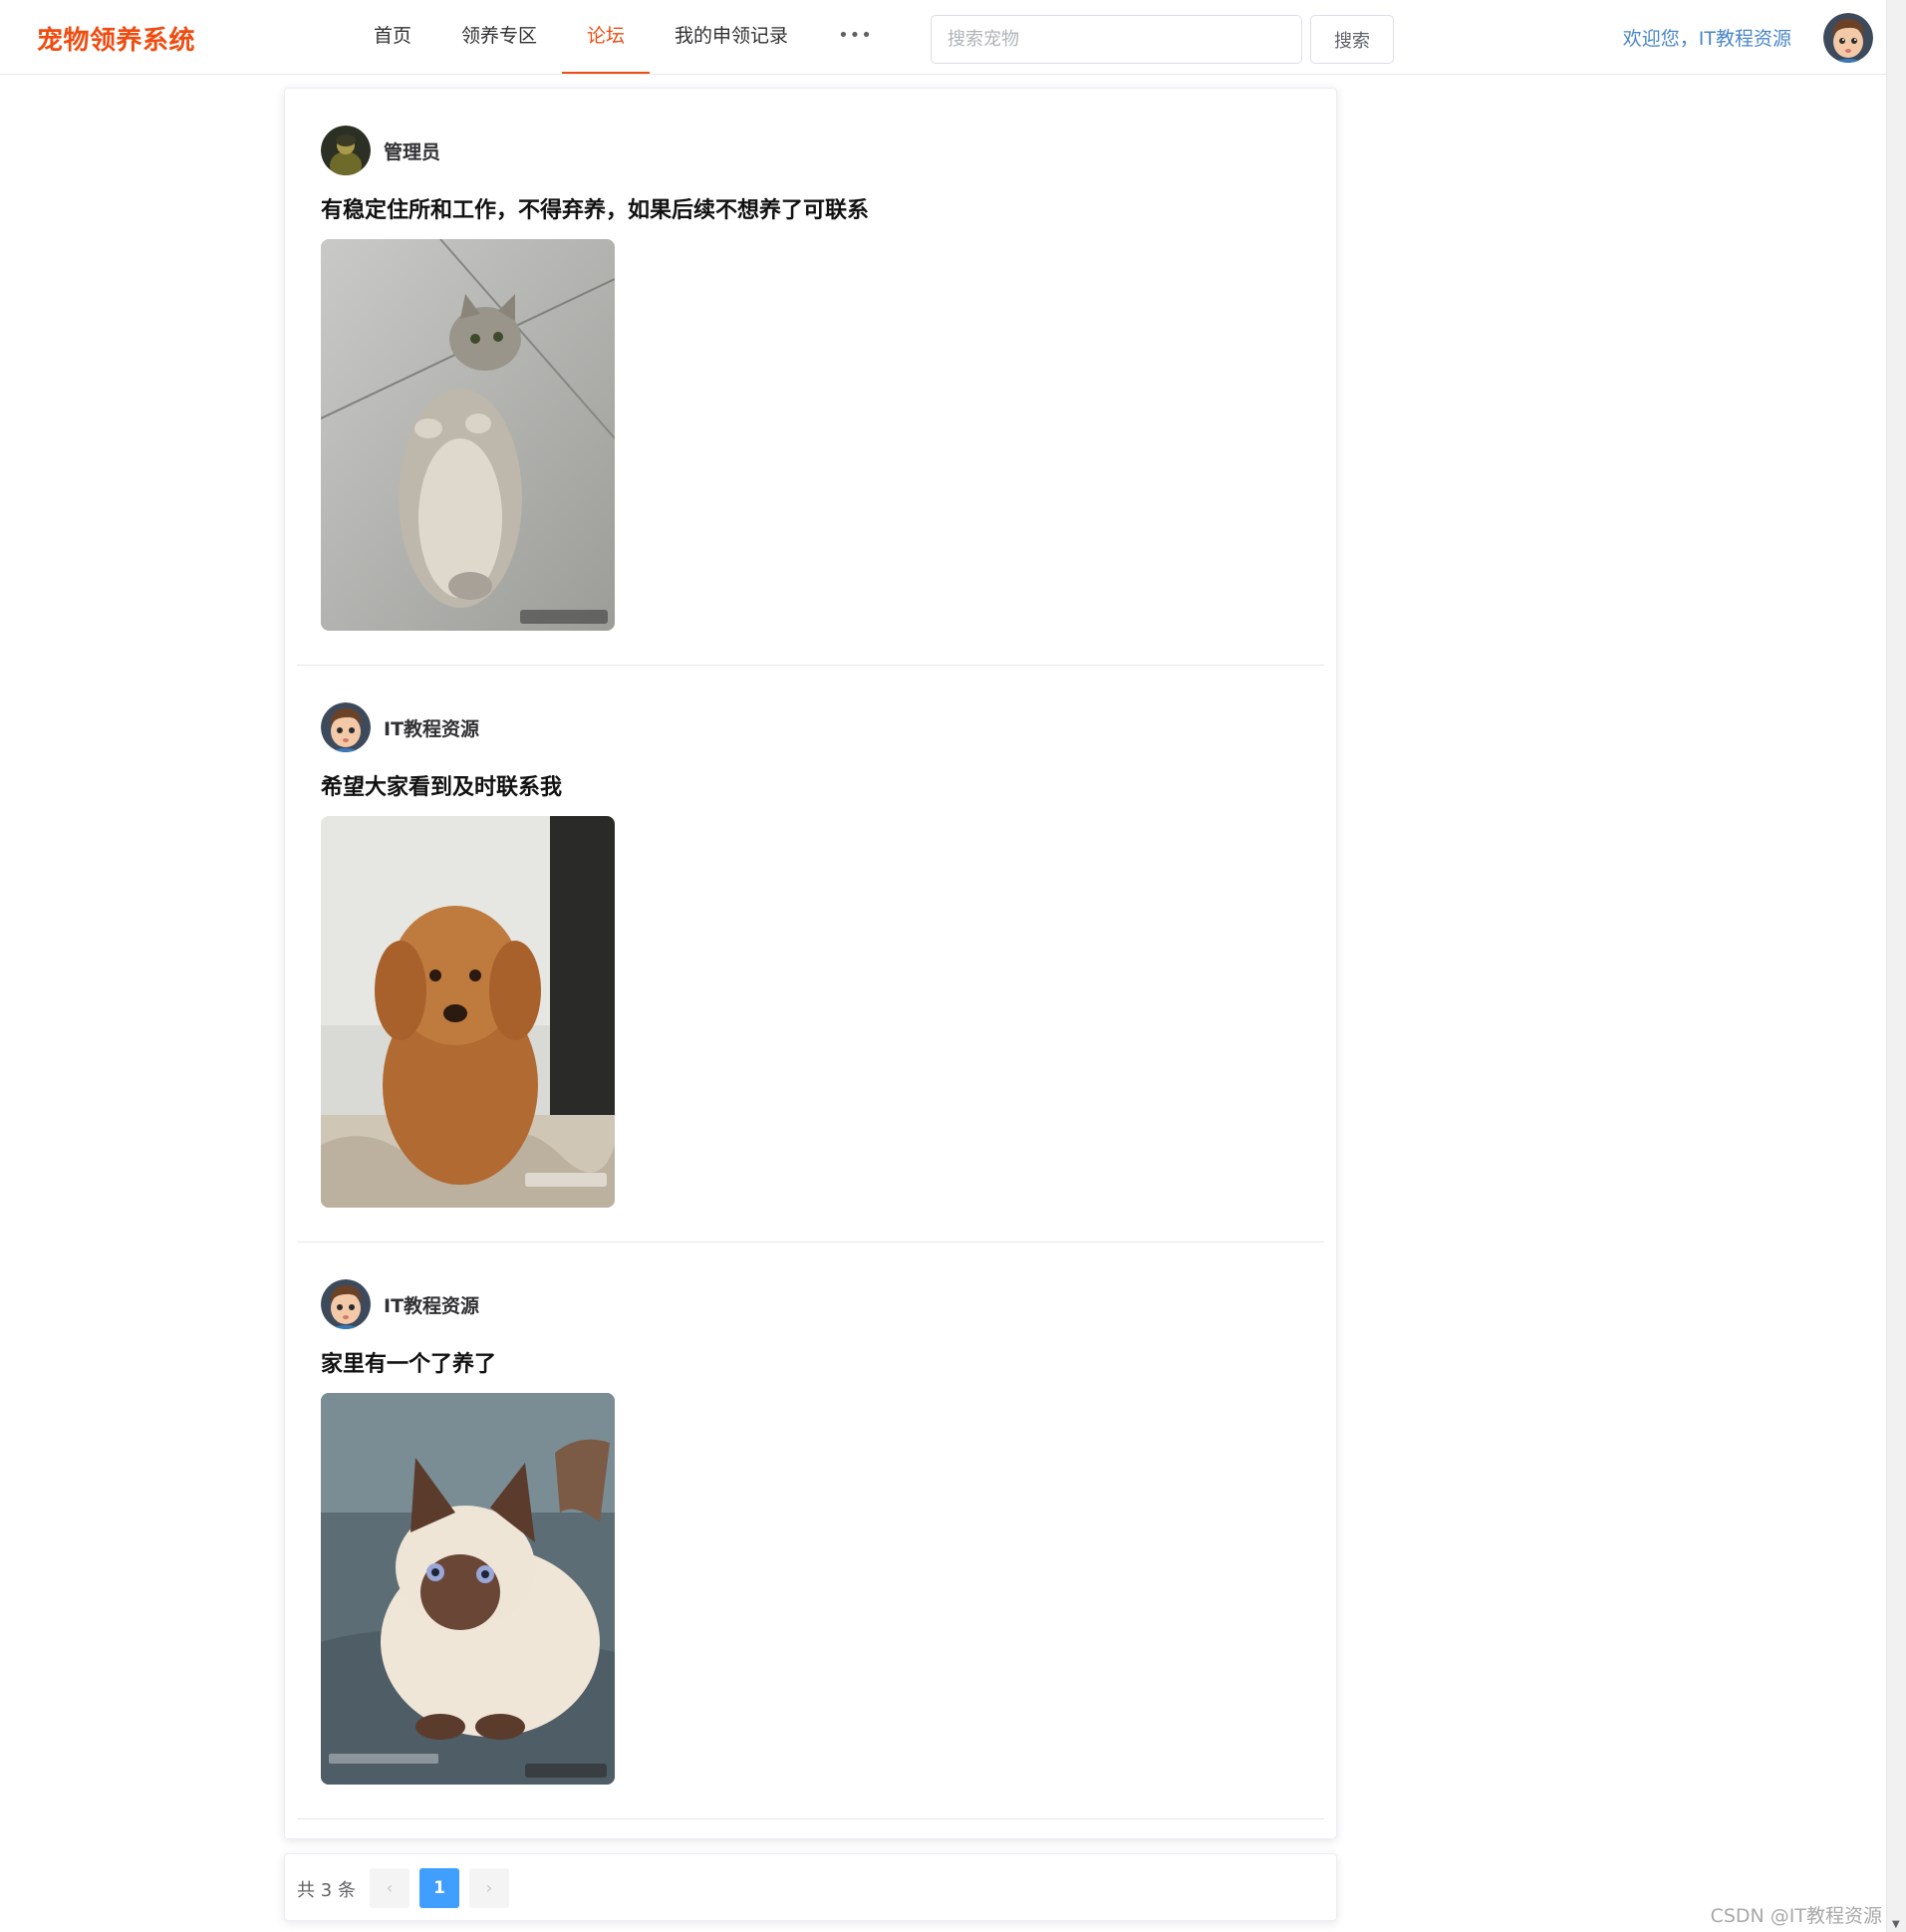  Describe the element at coordinates (595, 208) in the screenshot. I see `post-title: 有稳定住所和工作，不得弃养，如果后续不想养了可联系` at that location.